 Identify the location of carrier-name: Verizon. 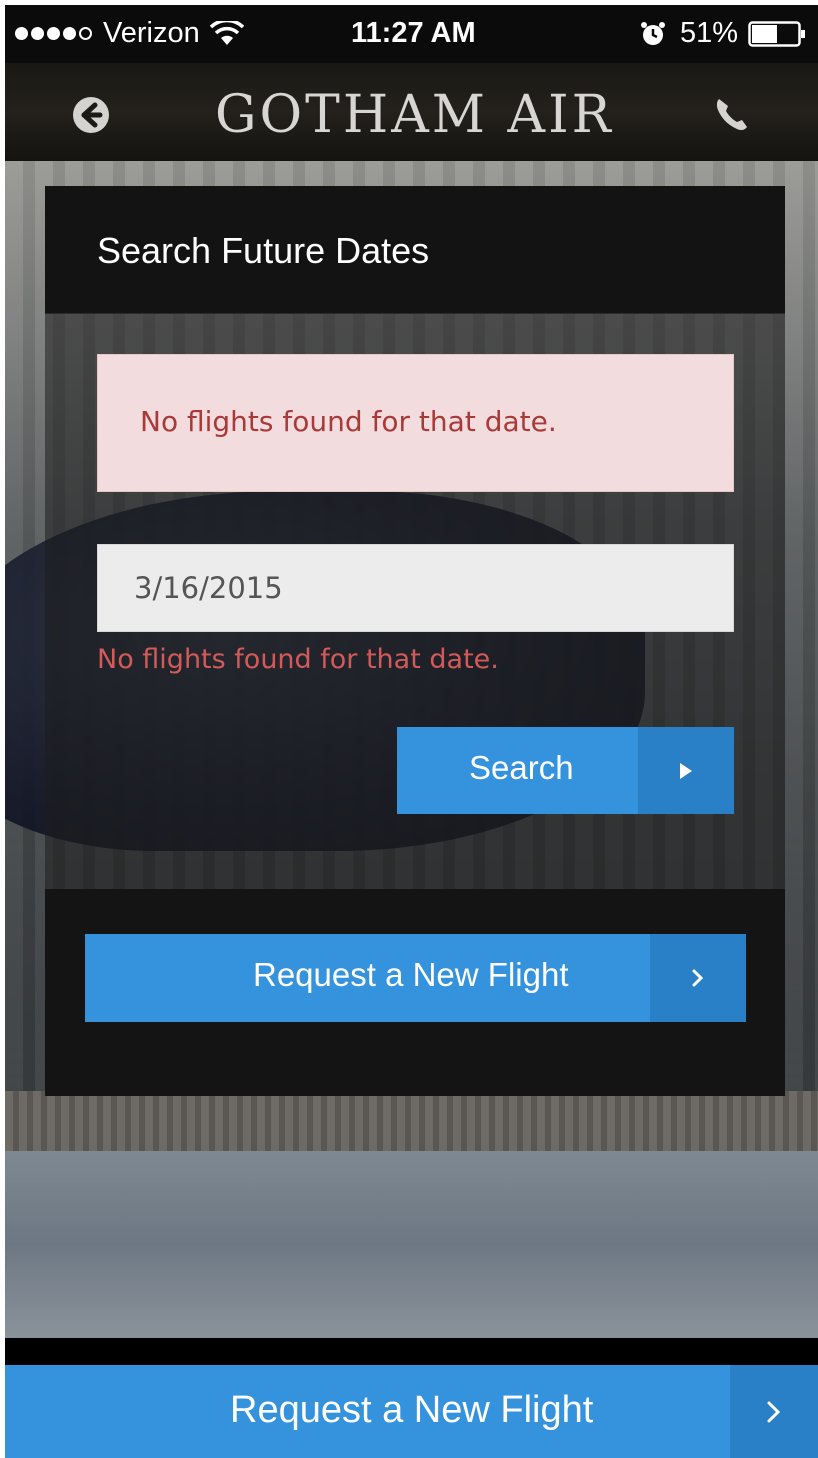
(151, 33).